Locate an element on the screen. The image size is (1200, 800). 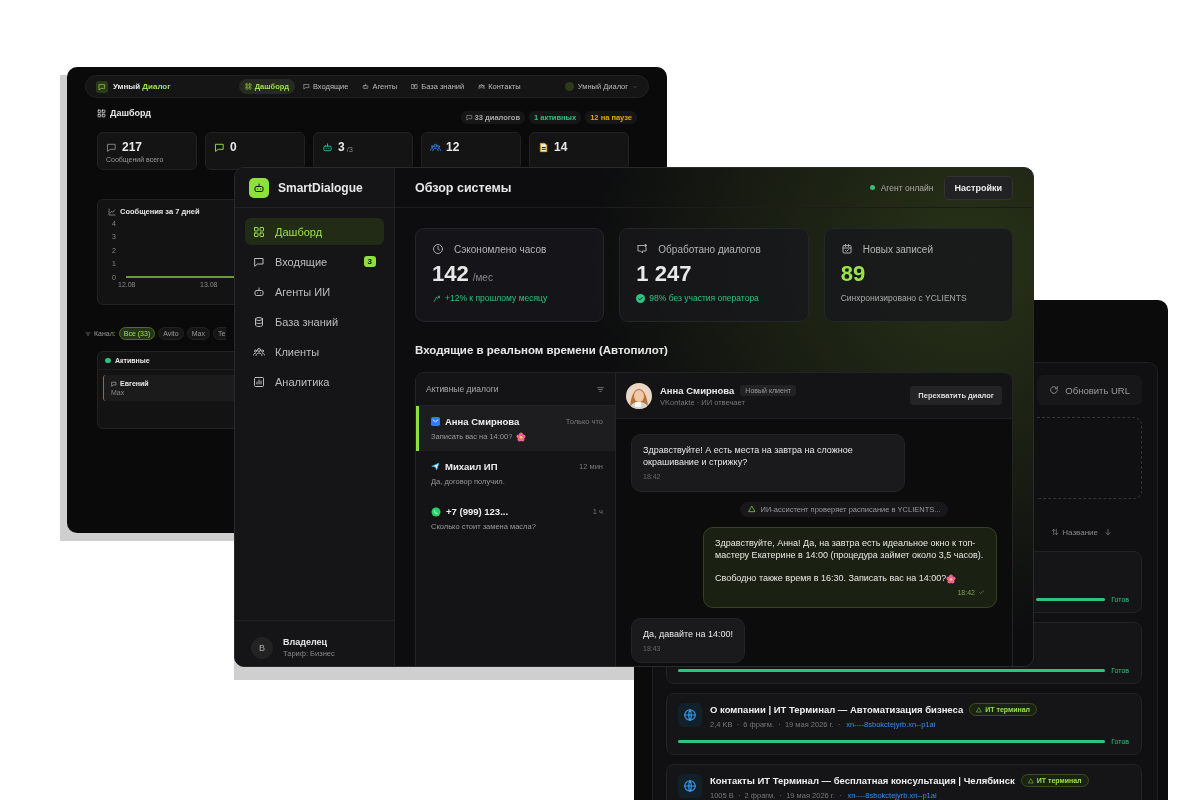
stat-note: 98% без участия оператора is located at coordinates (704, 298).